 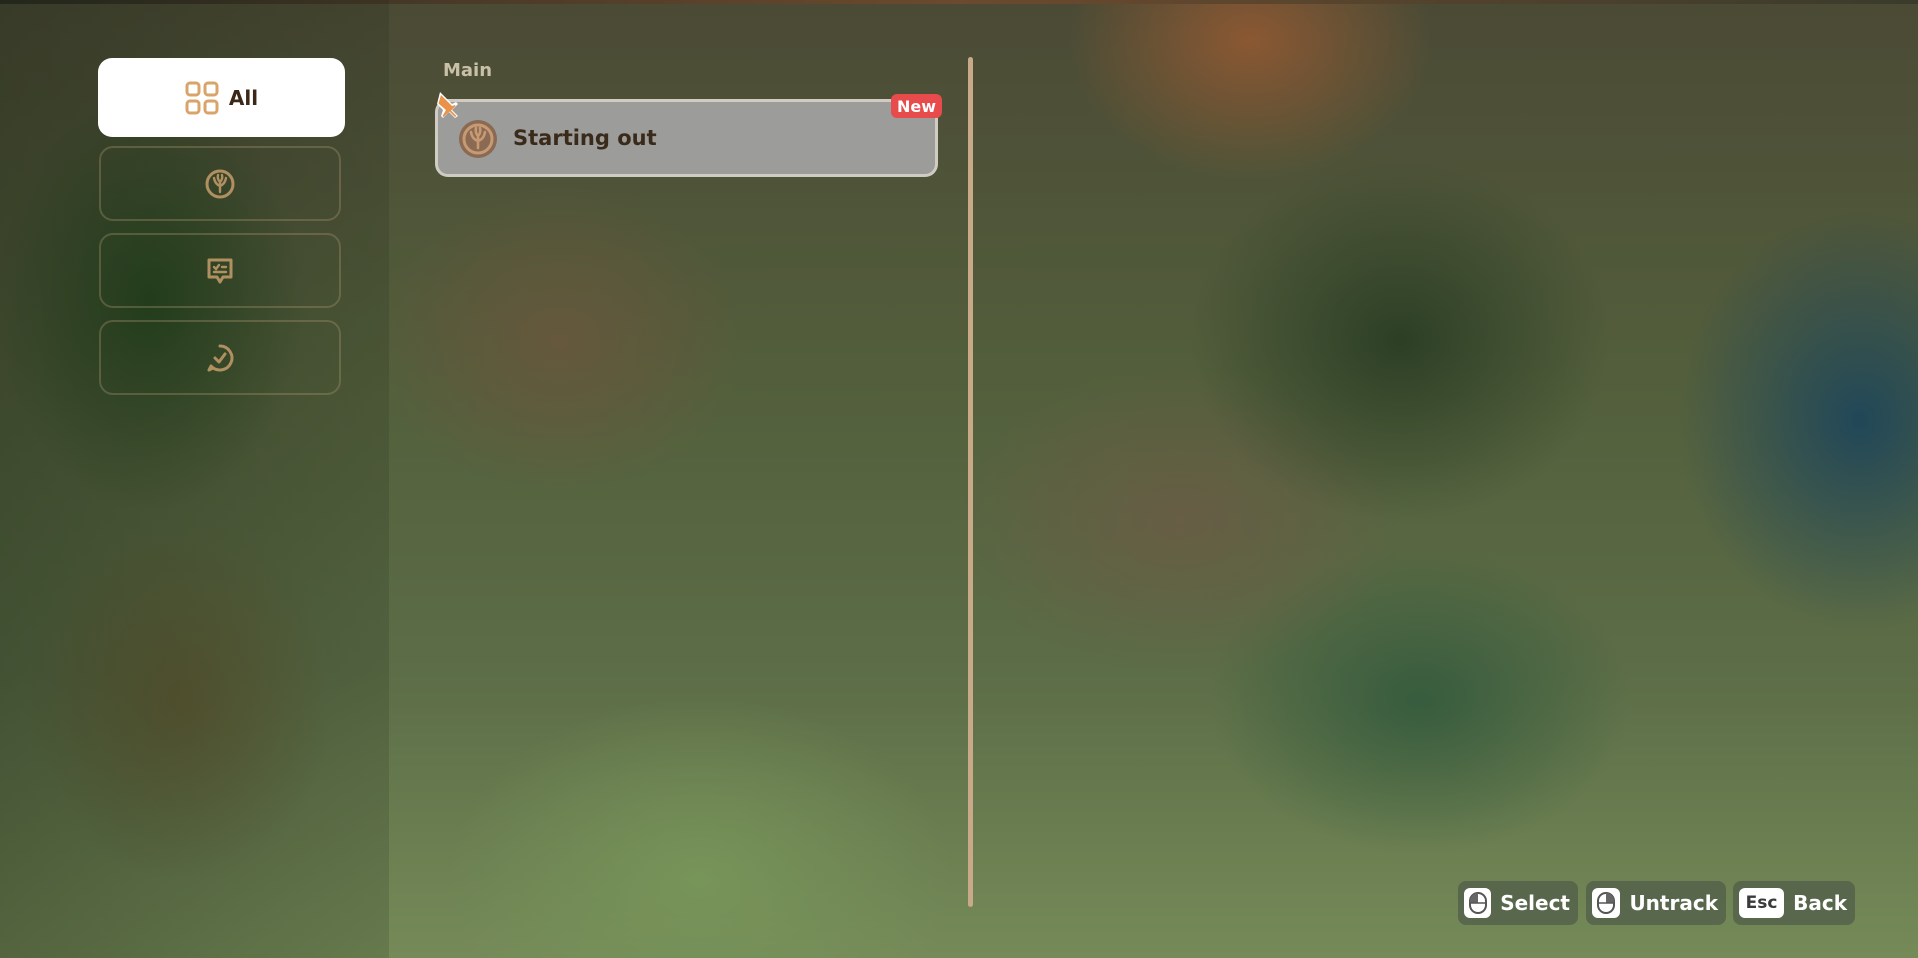 What do you see at coordinates (1762, 903) in the screenshot?
I see `esc-key: Esc` at bounding box center [1762, 903].